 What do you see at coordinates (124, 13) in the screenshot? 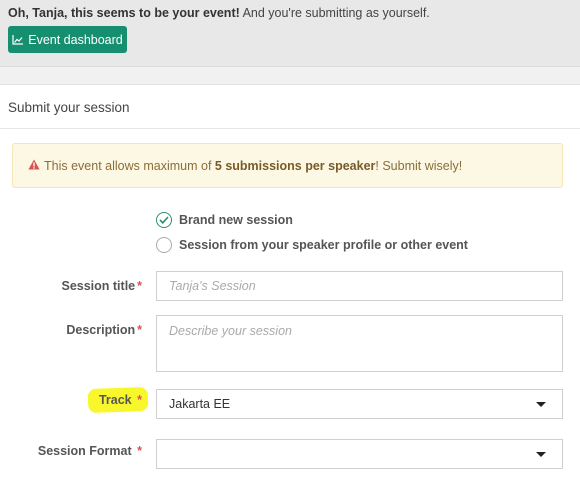
I see `owner-notice-bold: Oh, Tanja, this seems to be your event!` at bounding box center [124, 13].